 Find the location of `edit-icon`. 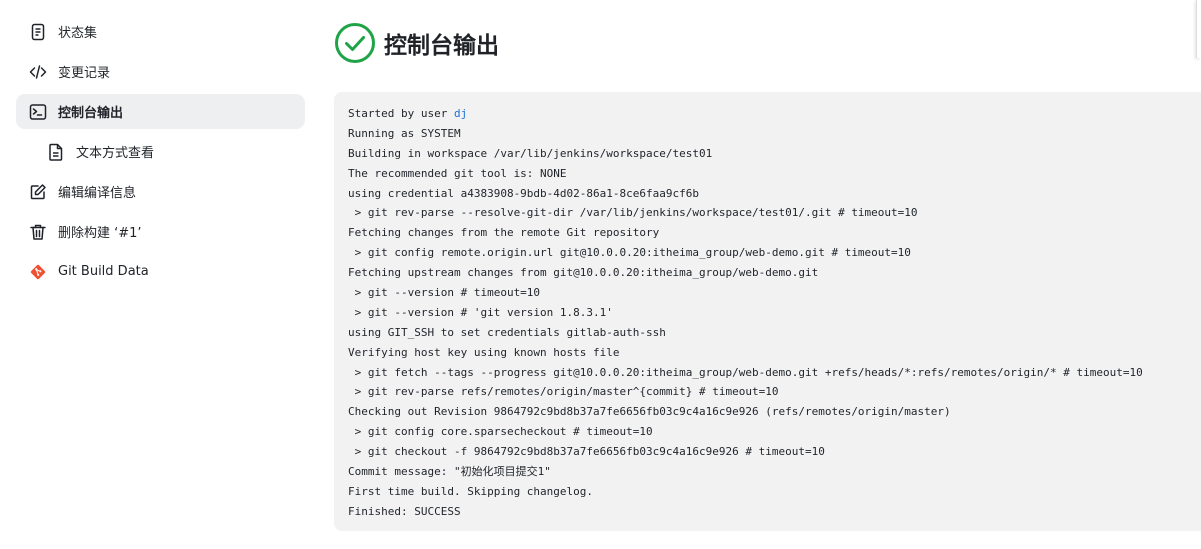

edit-icon is located at coordinates (38, 192).